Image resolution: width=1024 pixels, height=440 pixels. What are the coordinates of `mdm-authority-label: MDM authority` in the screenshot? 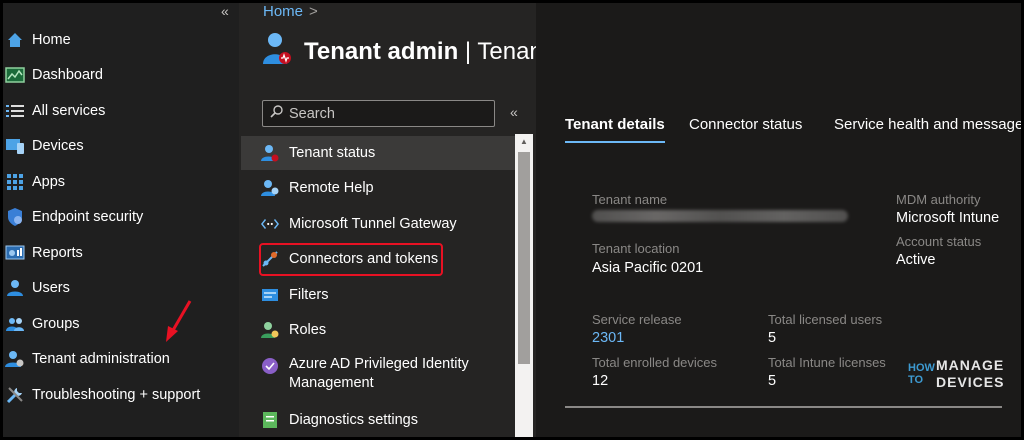 It's located at (938, 199).